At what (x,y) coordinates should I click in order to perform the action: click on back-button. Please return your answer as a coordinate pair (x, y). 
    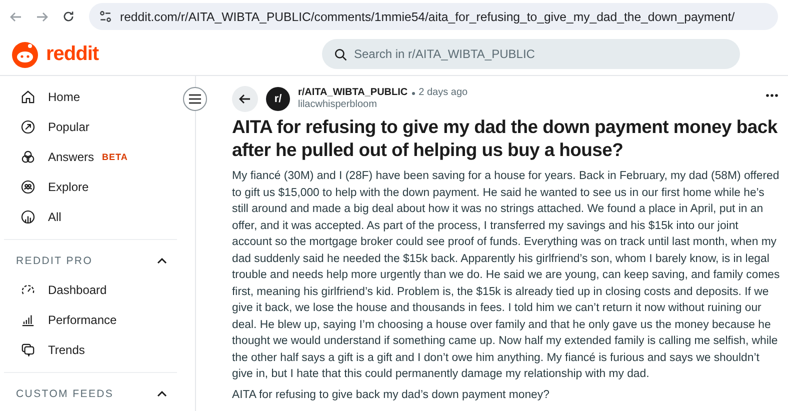
    Looking at the image, I should click on (245, 99).